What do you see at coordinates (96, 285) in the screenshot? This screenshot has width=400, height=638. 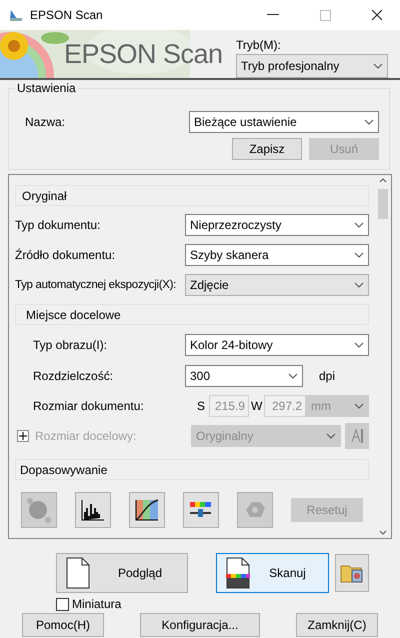 I see `field-label: Typ automatycznej ekspozycji(X):` at bounding box center [96, 285].